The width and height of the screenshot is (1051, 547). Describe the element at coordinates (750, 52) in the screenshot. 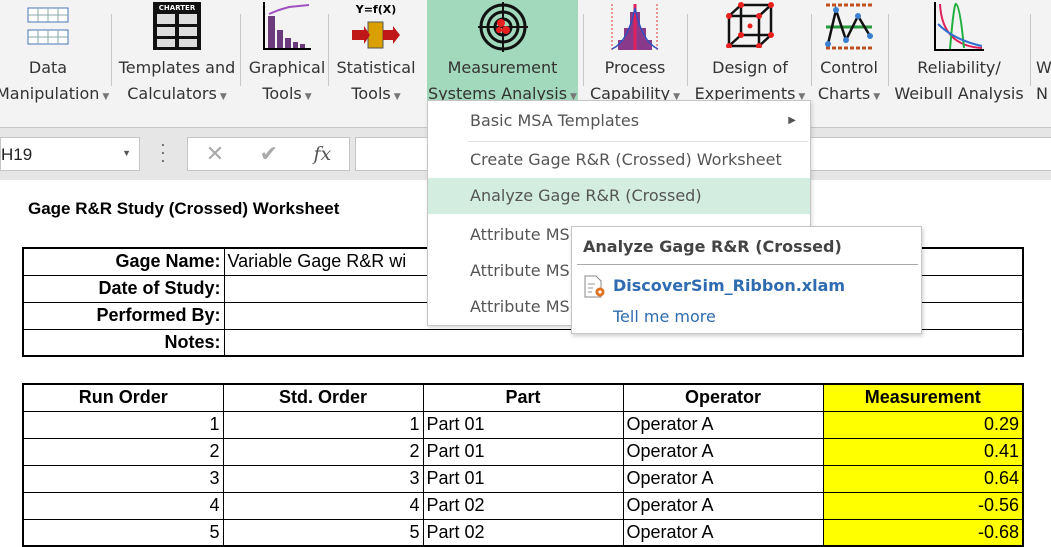

I see `design-of-experiments-button: Design of Experiments ▼` at that location.